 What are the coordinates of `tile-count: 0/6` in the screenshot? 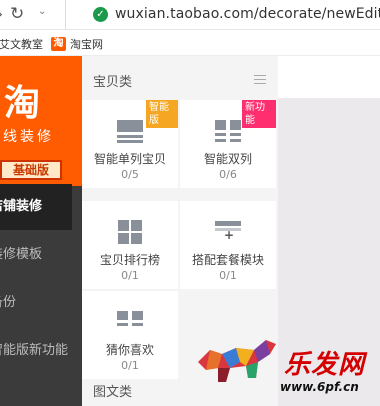 It's located at (228, 174).